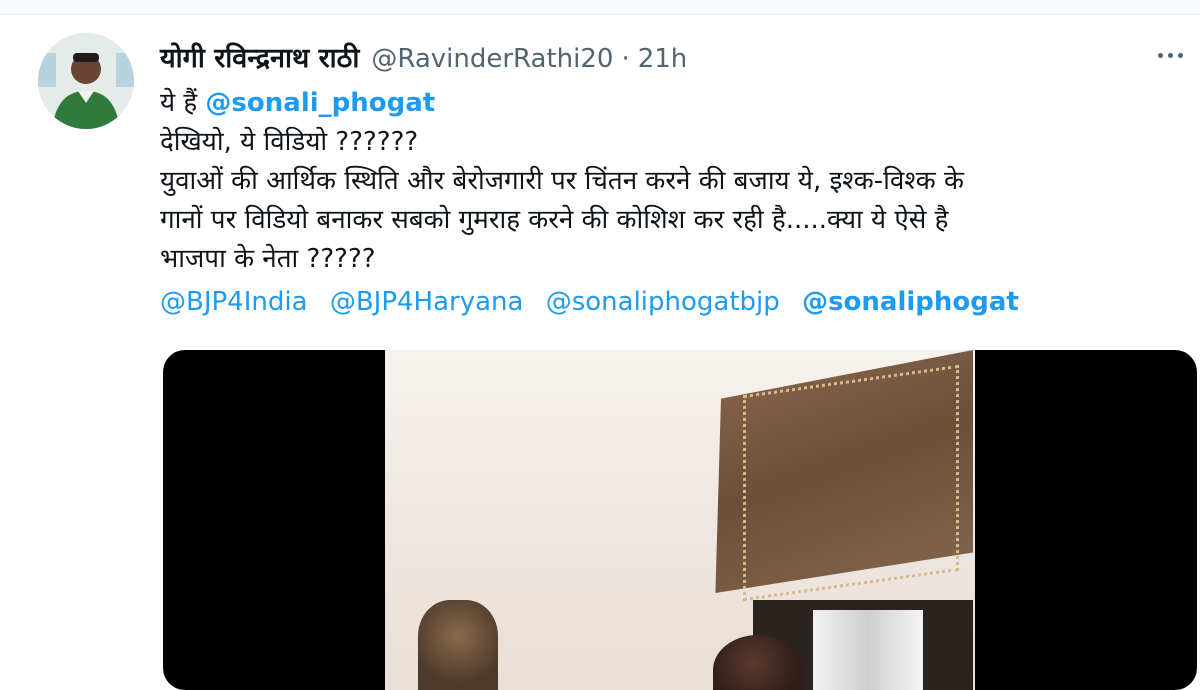 This screenshot has width=1200, height=690. Describe the element at coordinates (868, 650) in the screenshot. I see `video-frame-clothes` at that location.